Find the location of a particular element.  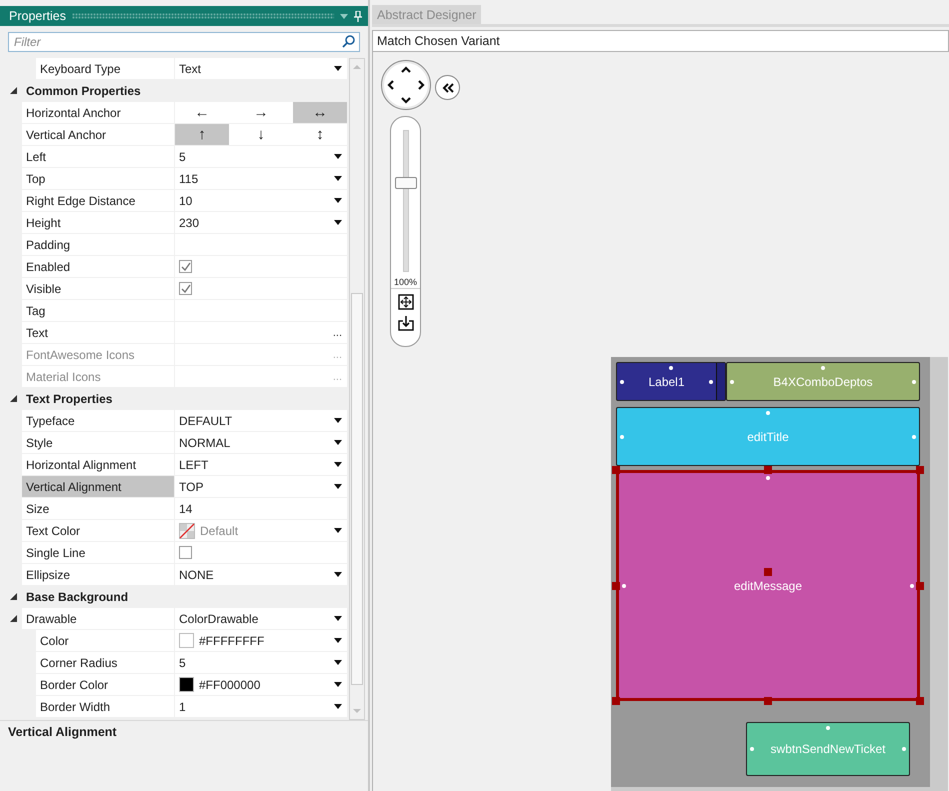

pin-icon is located at coordinates (358, 16).